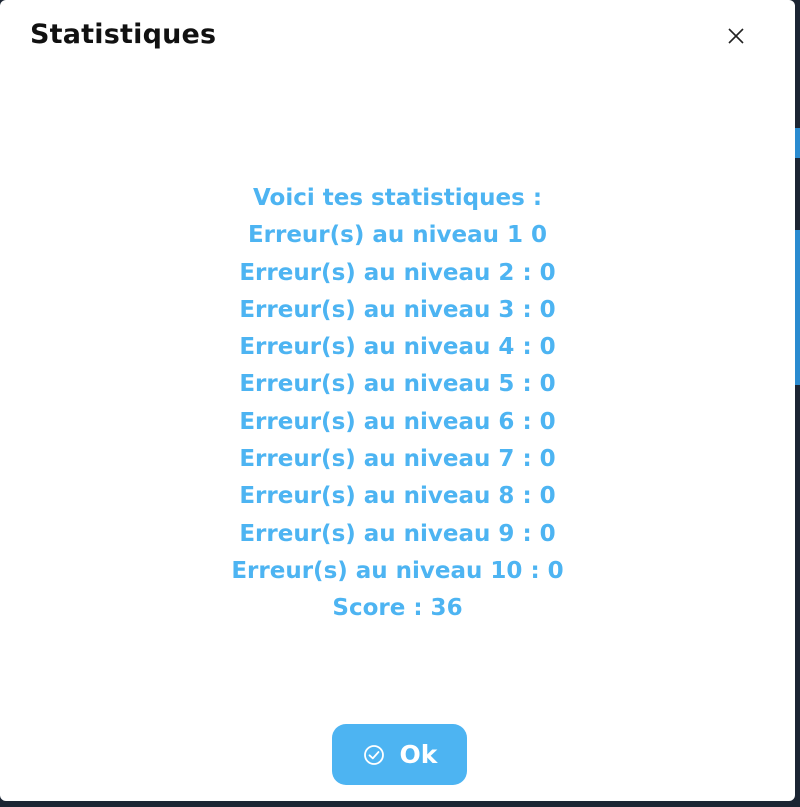 The height and width of the screenshot is (807, 800). Describe the element at coordinates (797, 143) in the screenshot. I see `window-accent-top` at that location.